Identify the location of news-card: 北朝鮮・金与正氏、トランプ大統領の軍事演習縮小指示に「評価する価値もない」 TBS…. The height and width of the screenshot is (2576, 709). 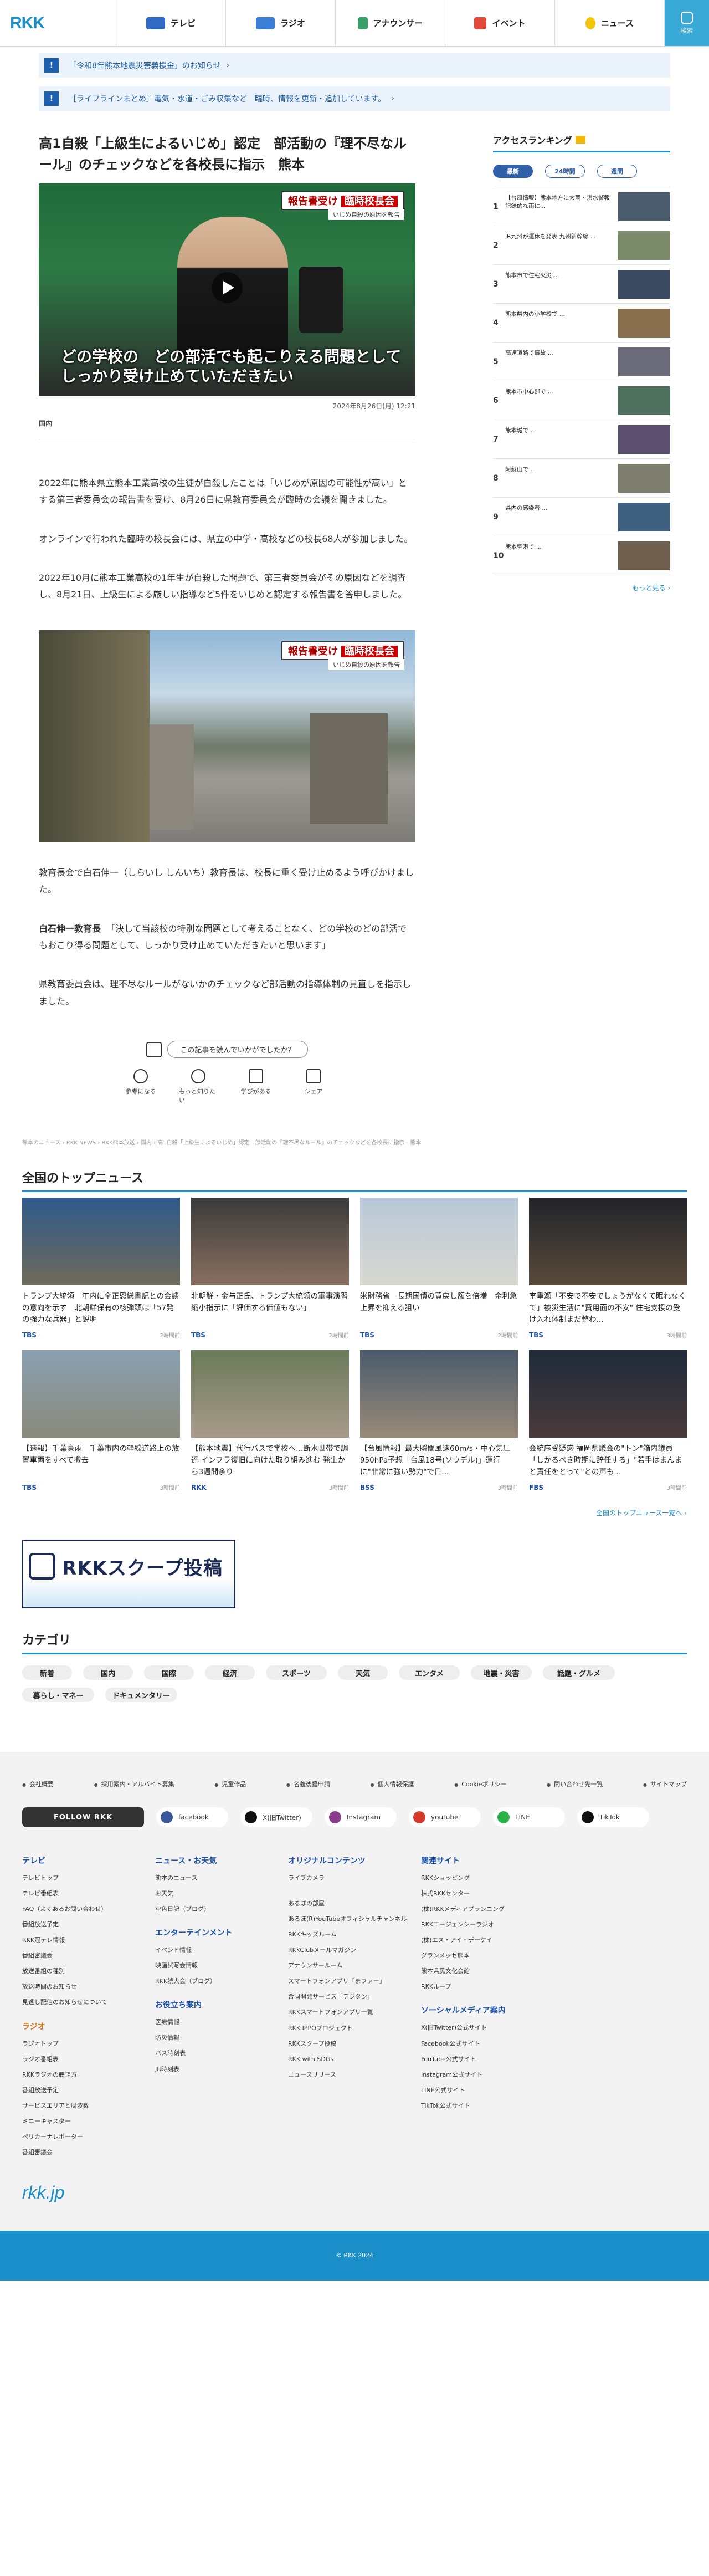
(270, 1268).